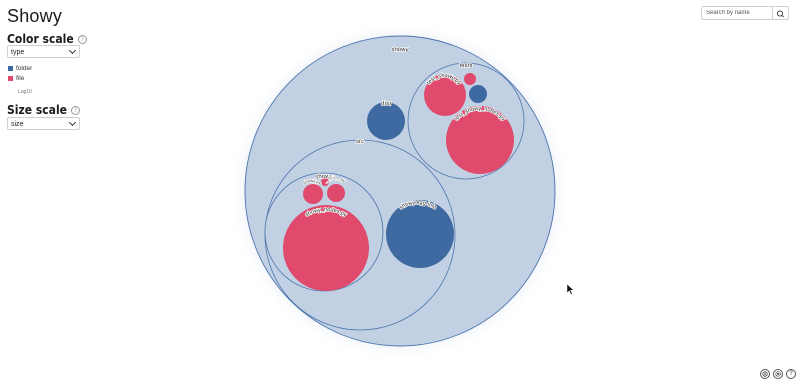  What do you see at coordinates (386, 121) in the screenshot?
I see `circle-dist-folder` at bounding box center [386, 121].